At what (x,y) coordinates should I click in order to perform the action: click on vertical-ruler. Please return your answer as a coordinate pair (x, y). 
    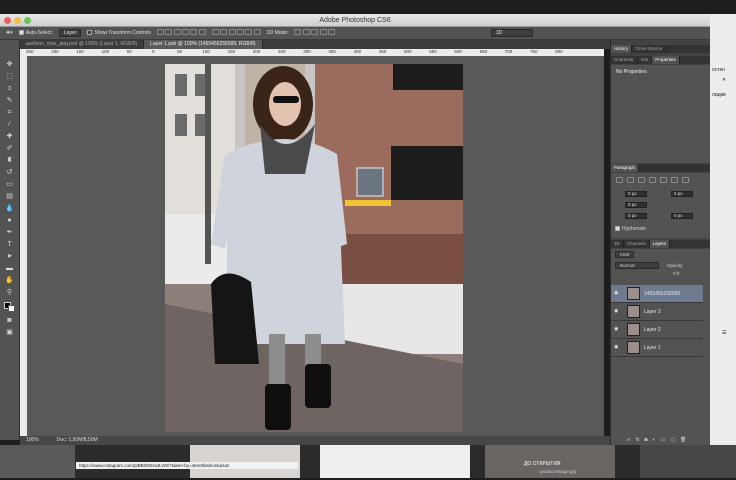
    Looking at the image, I should click on (23, 246).